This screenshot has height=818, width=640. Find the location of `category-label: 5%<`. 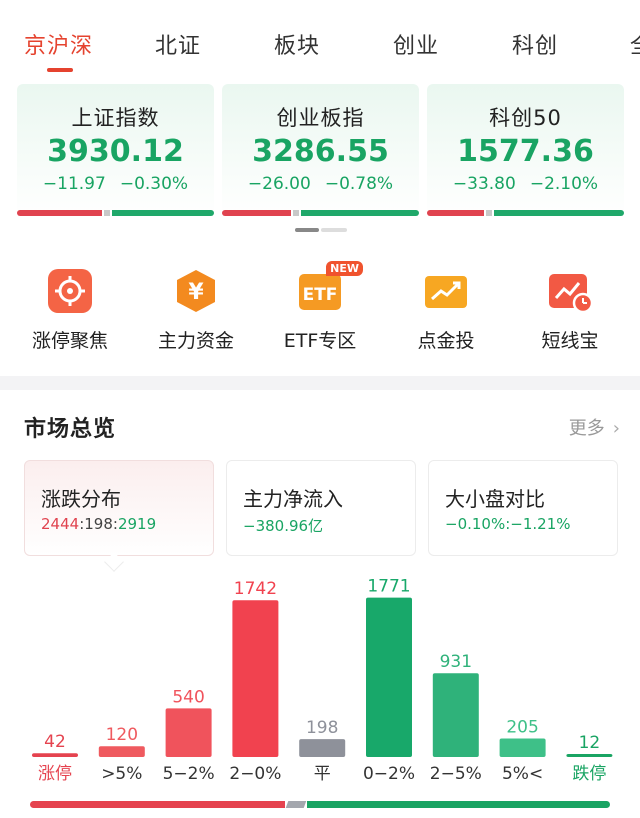

category-label: 5%< is located at coordinates (522, 774).